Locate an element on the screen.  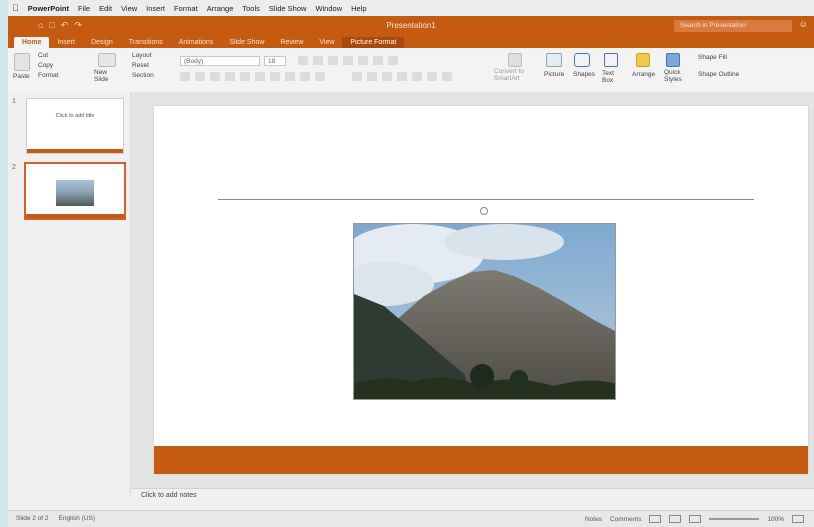
clear-format-icon is located at coordinates (305, 76).